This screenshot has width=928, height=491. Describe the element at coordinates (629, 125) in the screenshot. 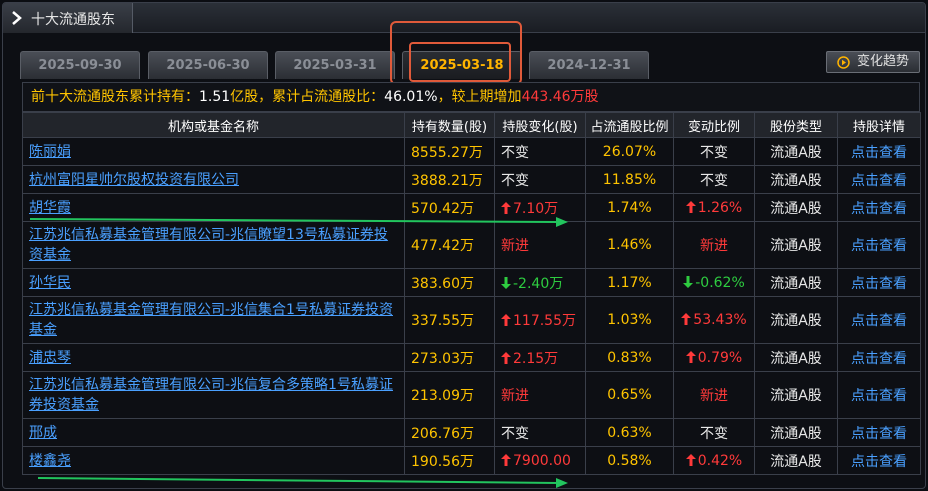

I see `col-header-pct: 占流通股比例` at that location.